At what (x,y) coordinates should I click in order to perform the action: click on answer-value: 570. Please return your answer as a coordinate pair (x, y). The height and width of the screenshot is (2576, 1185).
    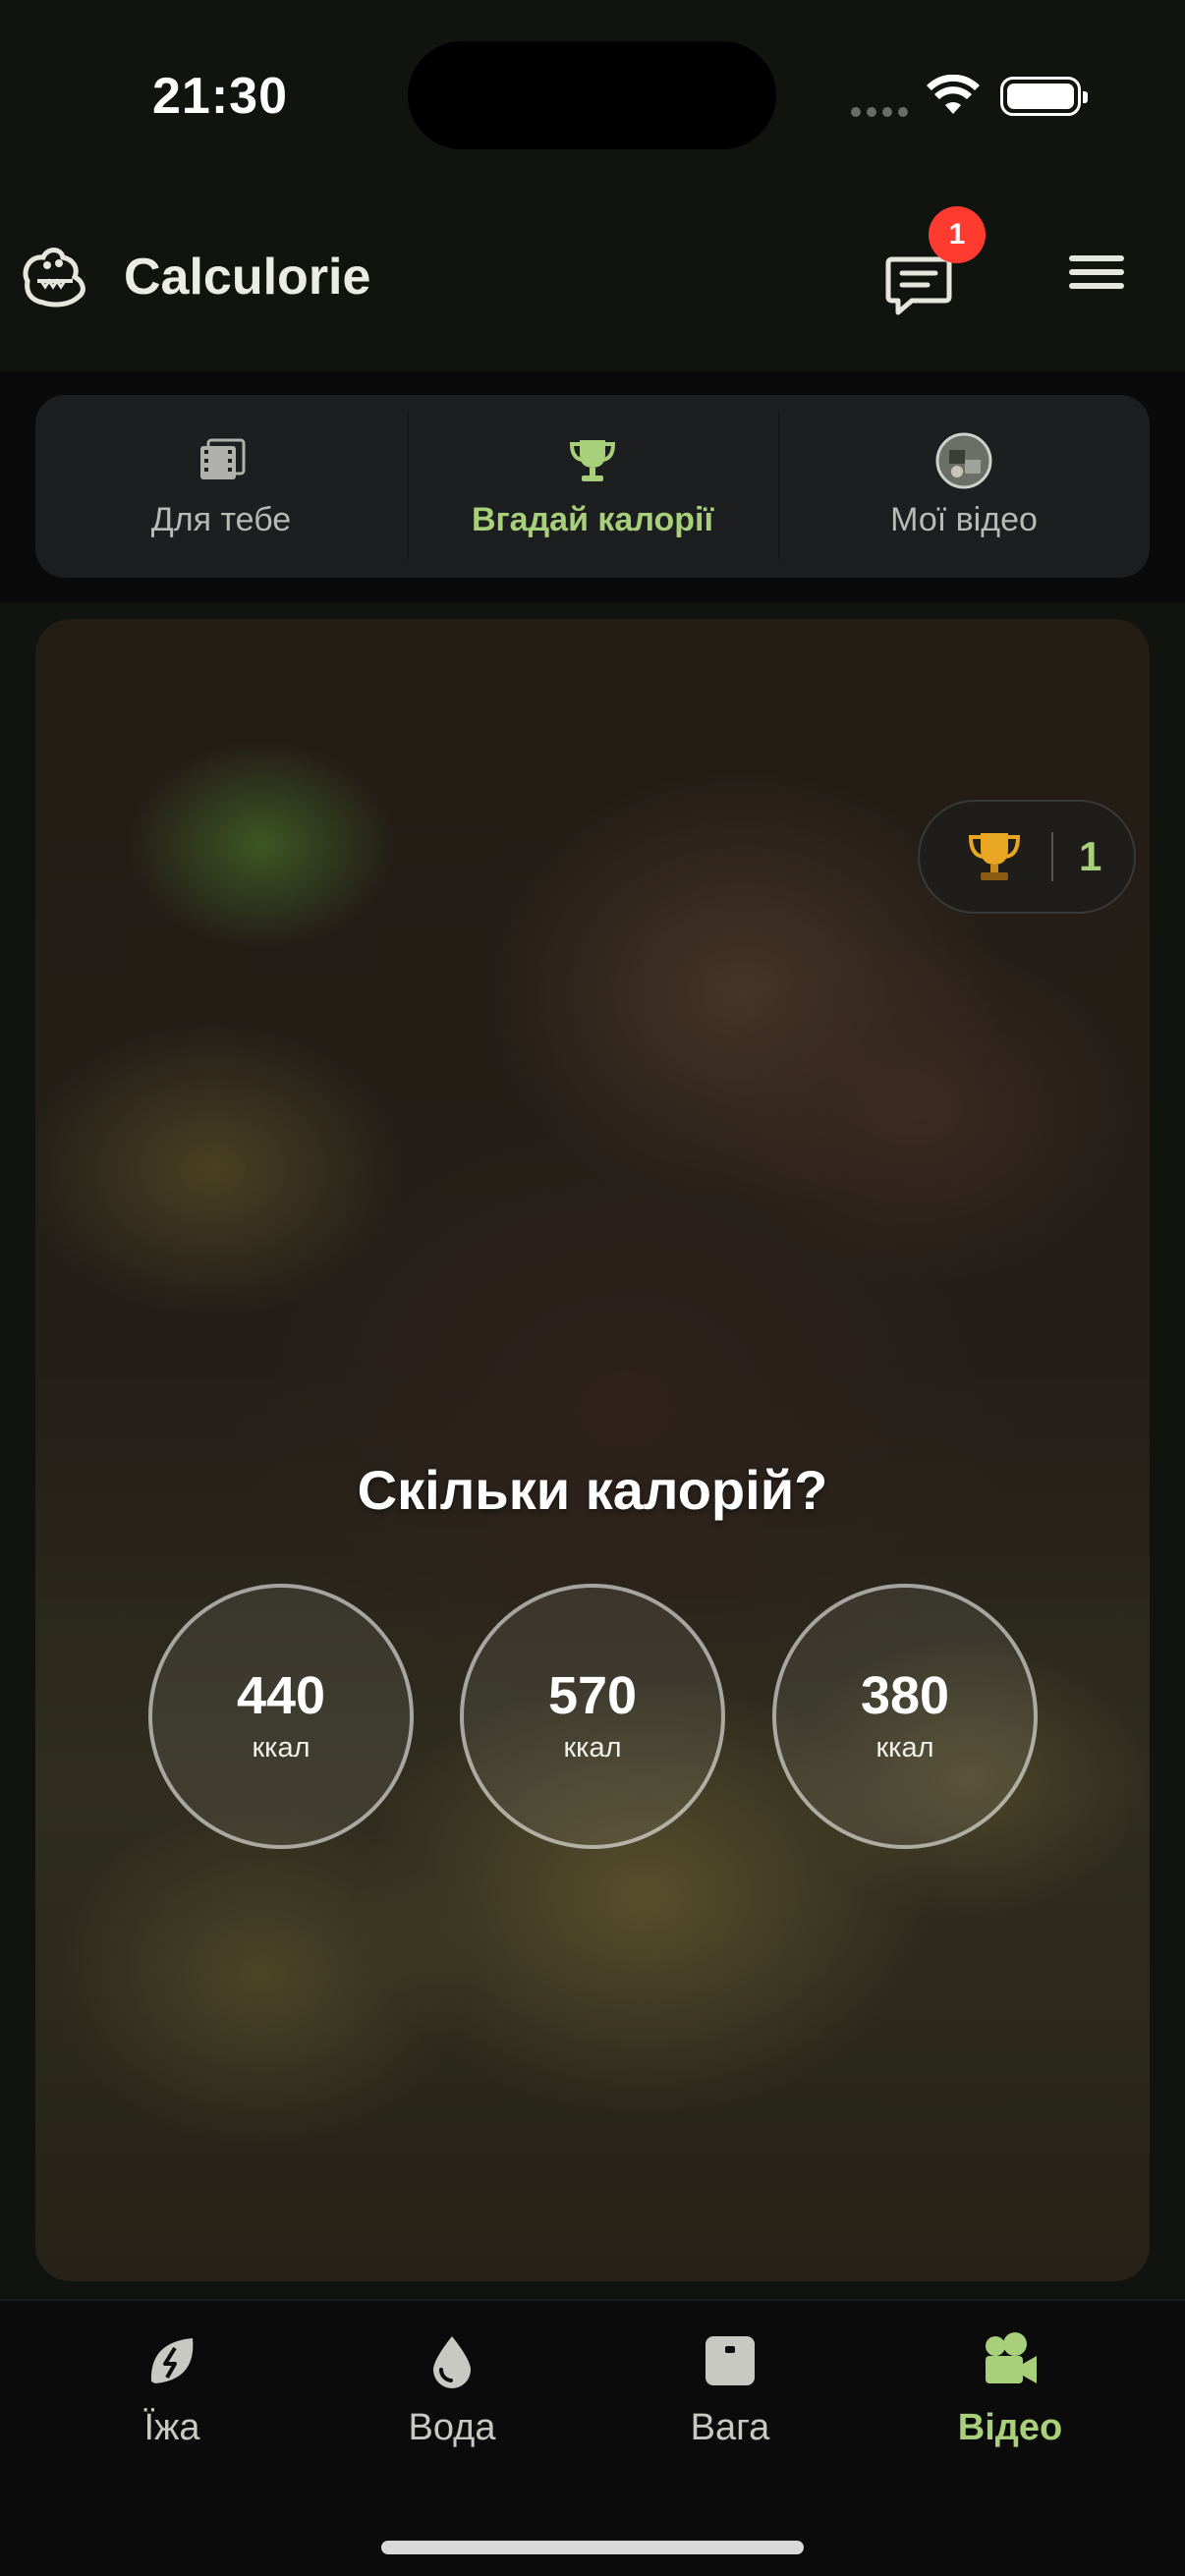
    Looking at the image, I should click on (592, 1695).